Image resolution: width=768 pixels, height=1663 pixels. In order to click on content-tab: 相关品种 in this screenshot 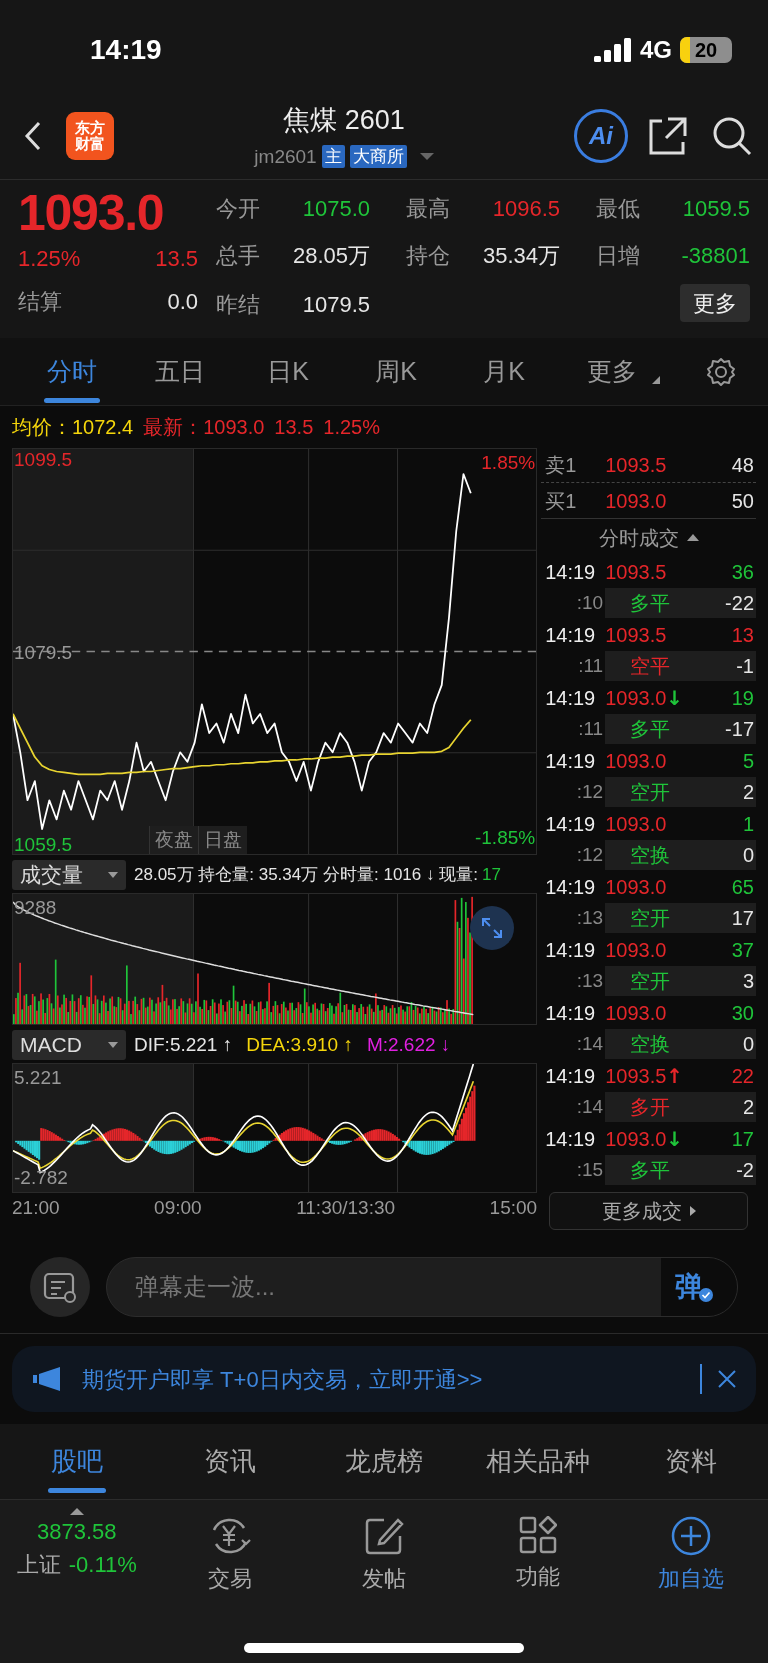, I will do `click(537, 1461)`.